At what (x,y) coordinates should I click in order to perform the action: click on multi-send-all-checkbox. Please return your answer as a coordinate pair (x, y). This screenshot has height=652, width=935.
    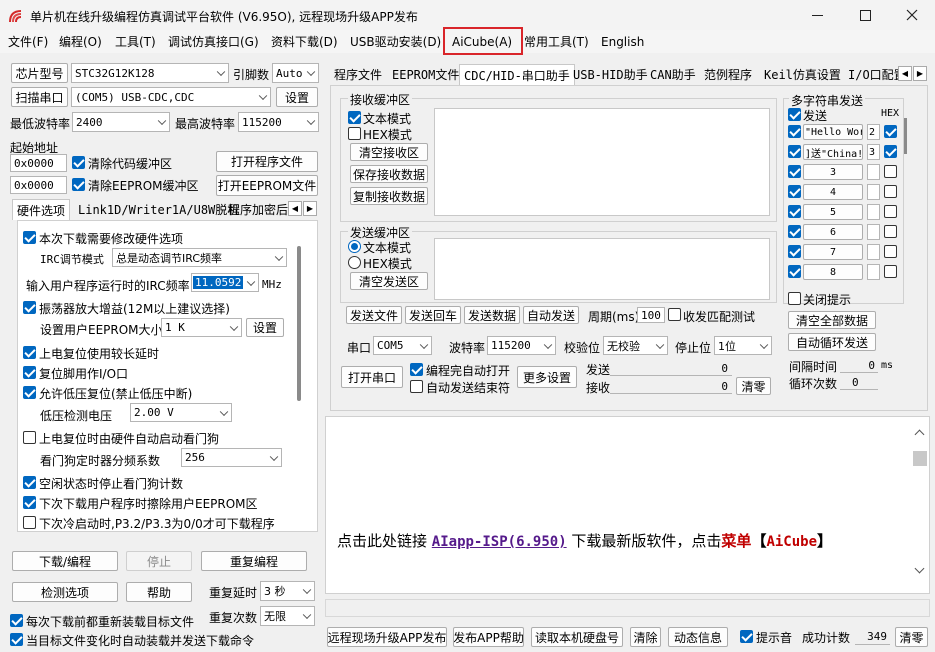
    Looking at the image, I should click on (794, 114).